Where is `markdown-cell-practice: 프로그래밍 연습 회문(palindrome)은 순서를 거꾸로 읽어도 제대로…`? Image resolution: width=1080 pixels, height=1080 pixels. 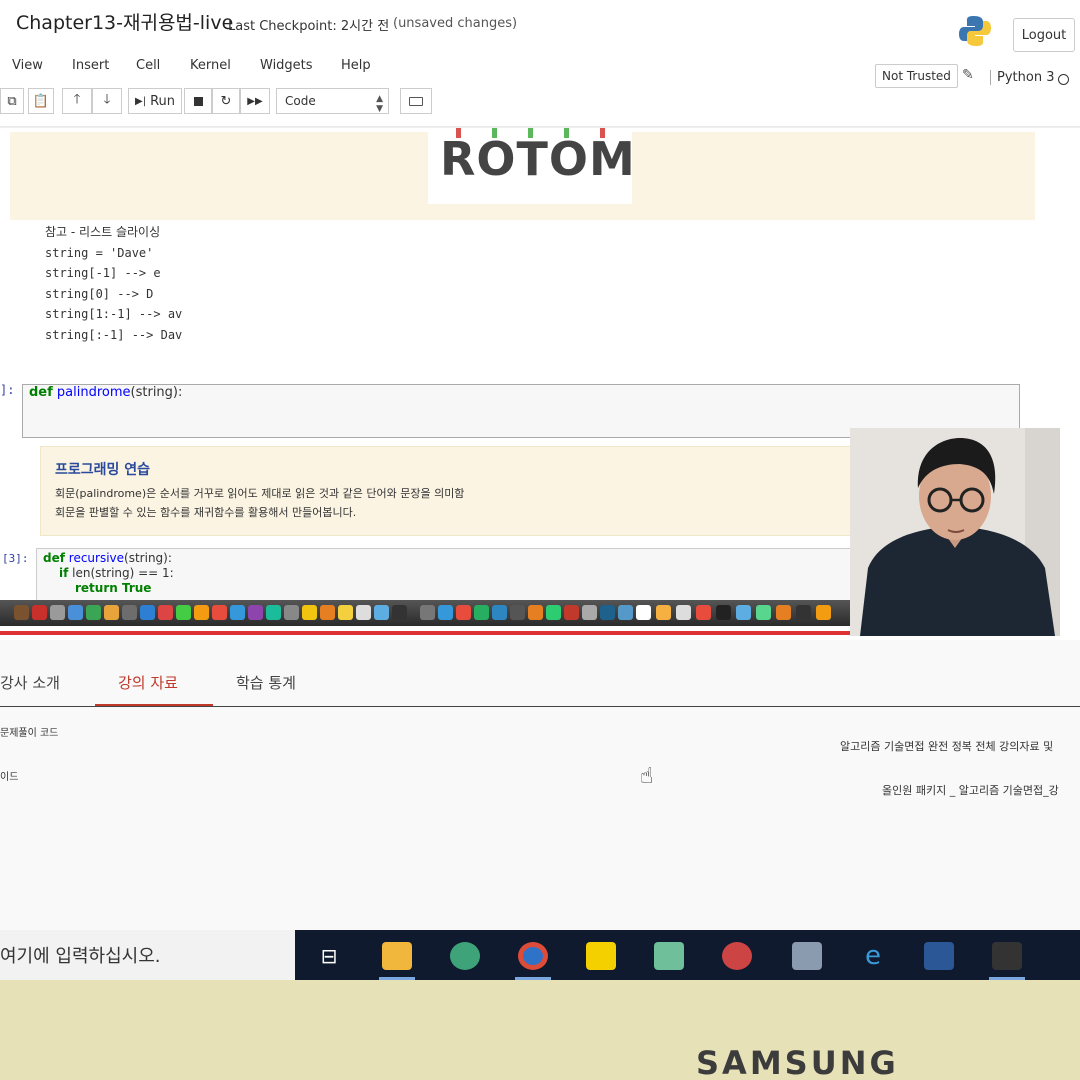
markdown-cell-practice: 프로그래밍 연습 회문(palindrome)은 순서를 거꾸로 읽어도 제대로… is located at coordinates (496, 491).